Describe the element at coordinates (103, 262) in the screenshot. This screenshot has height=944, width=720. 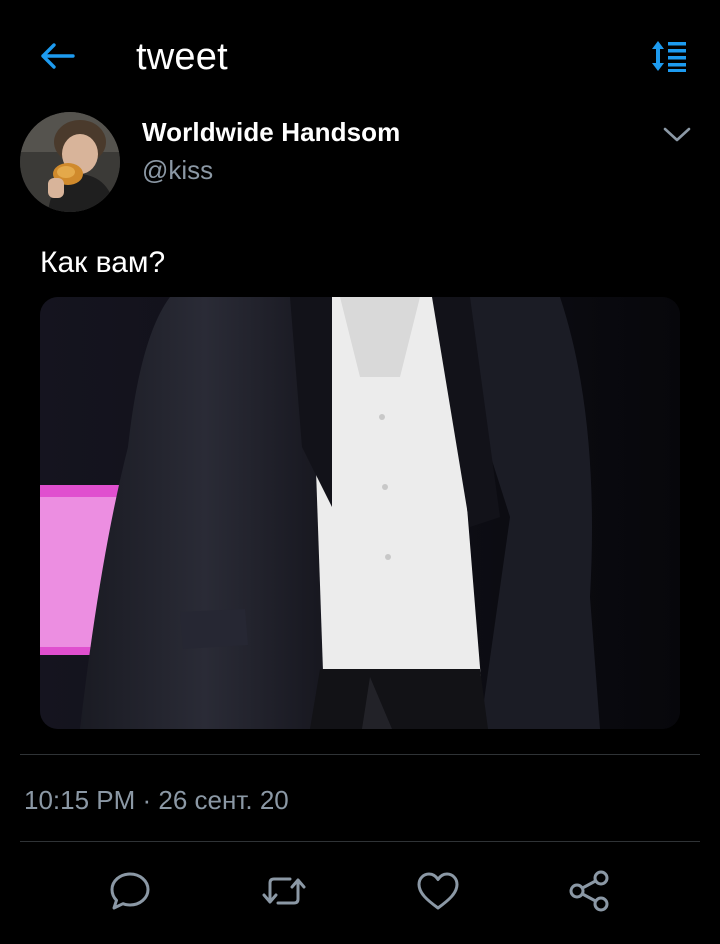
I see `tweet-text: Как вам?` at that location.